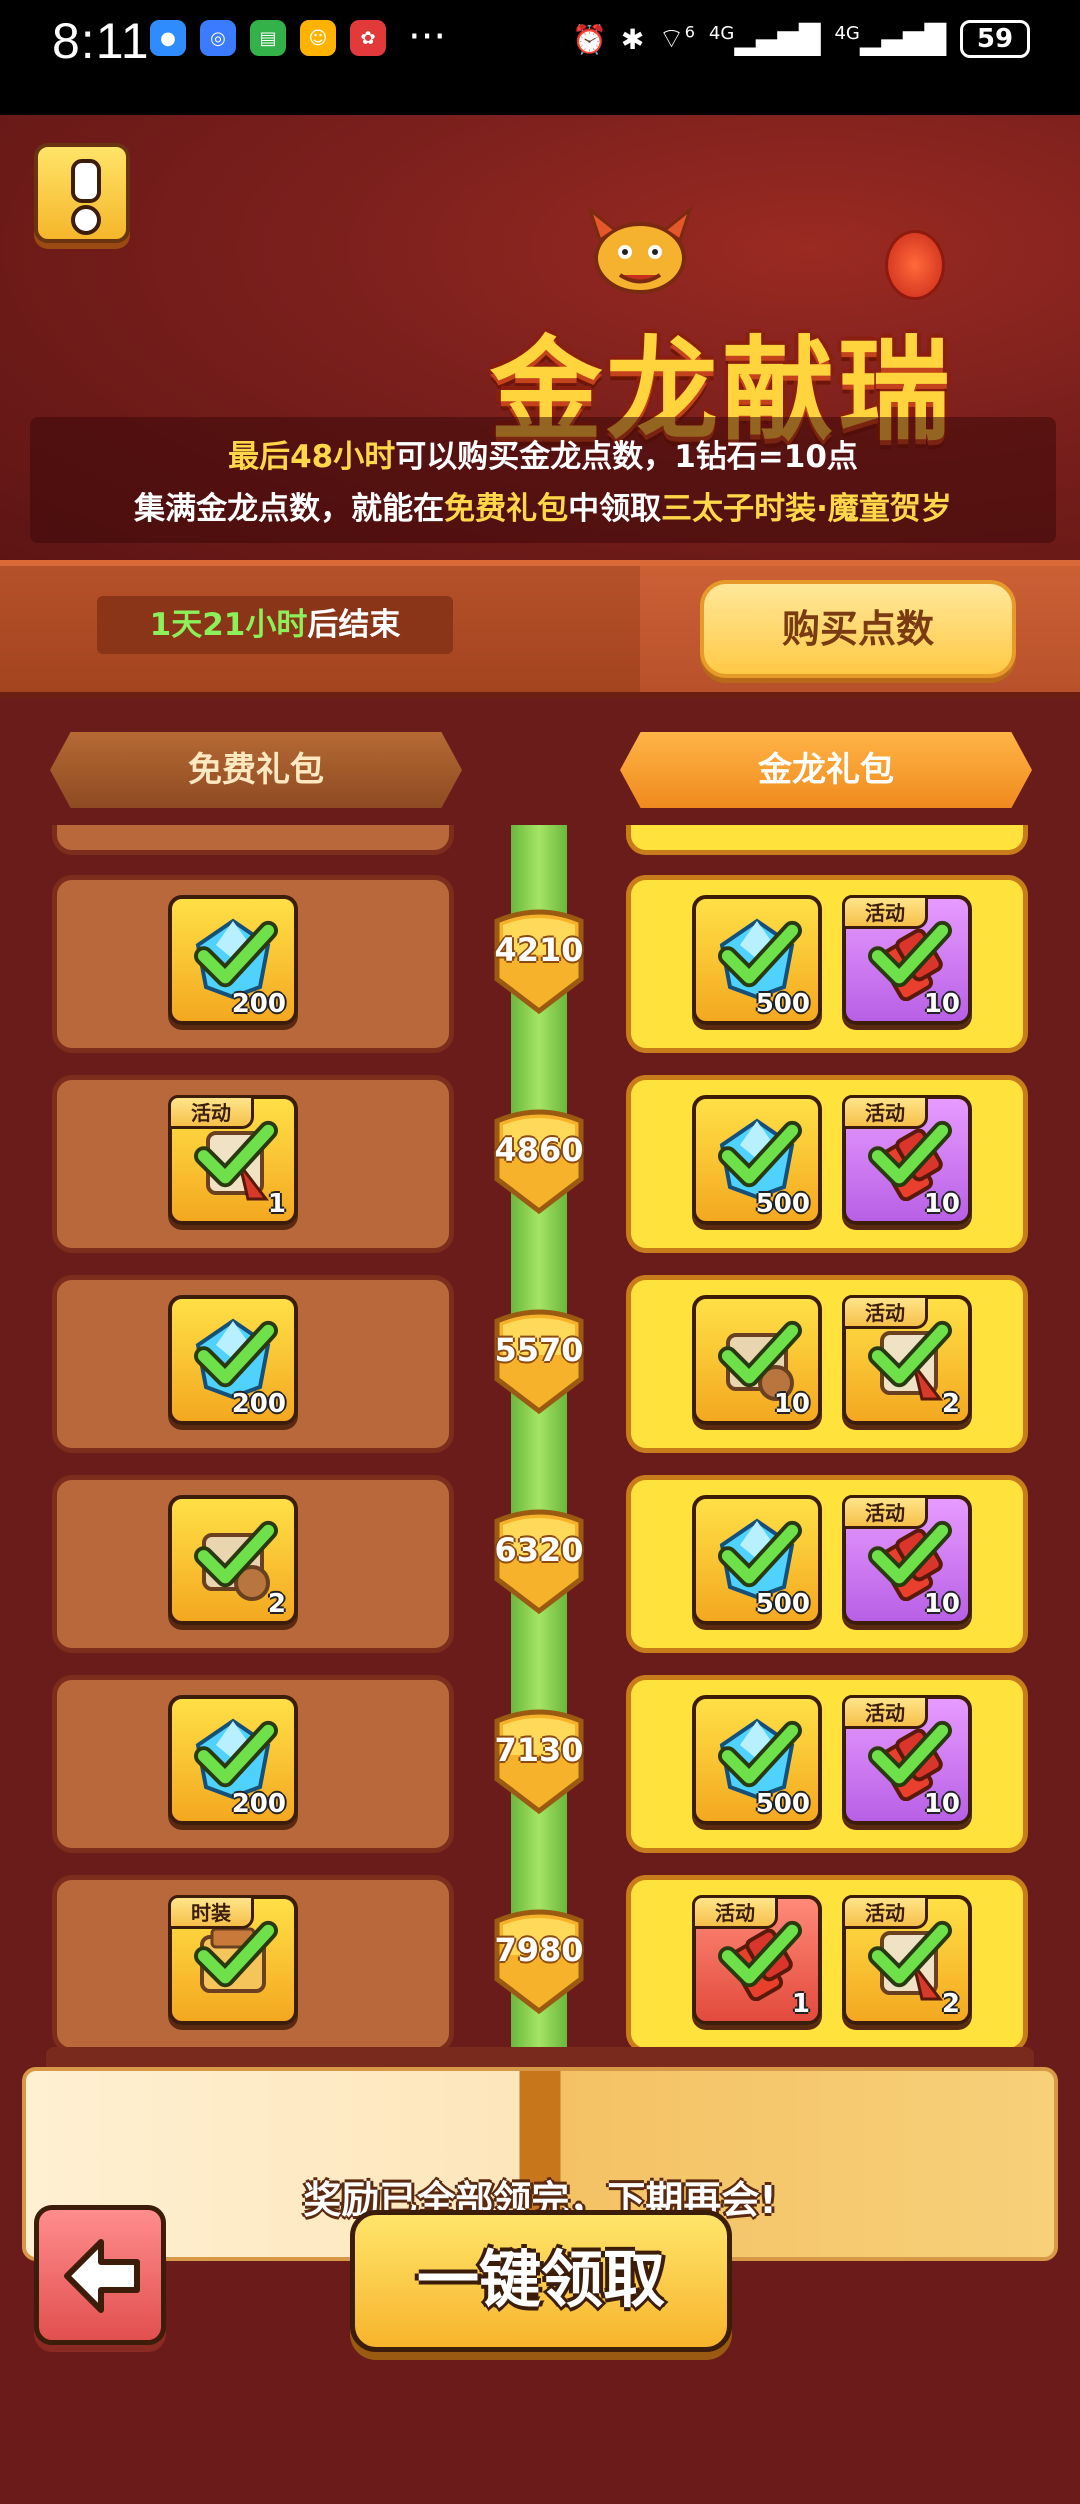  I want to click on dragon-icon, so click(640, 249).